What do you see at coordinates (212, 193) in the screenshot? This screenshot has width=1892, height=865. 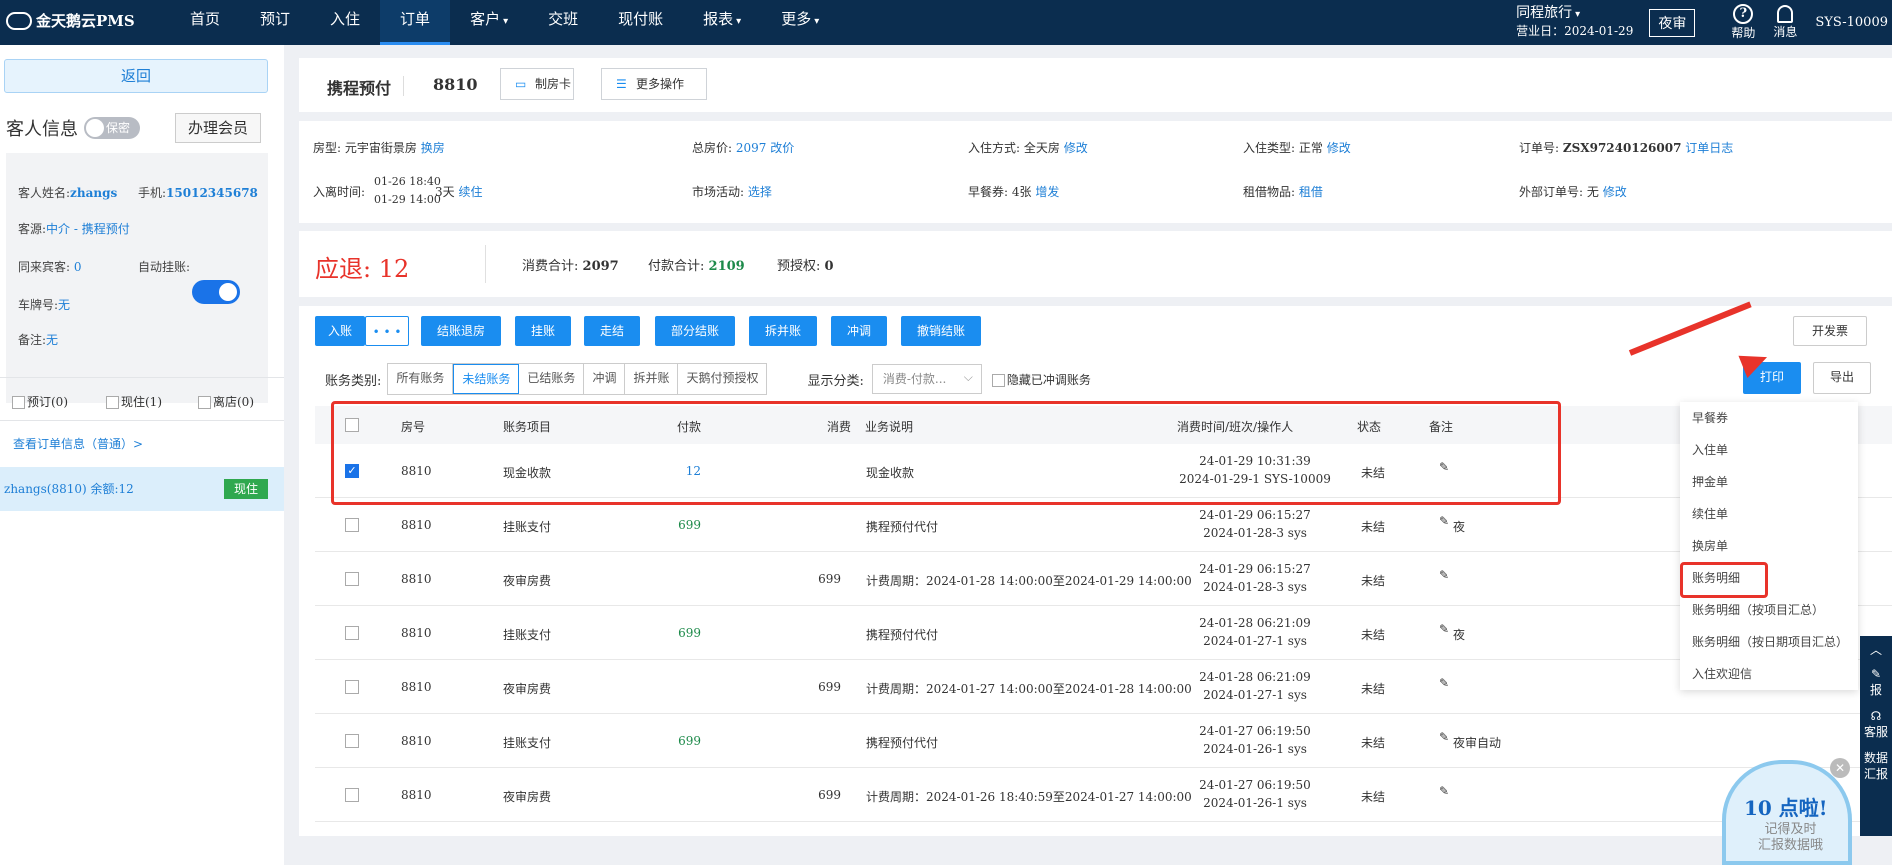 I see `guest-phone: 15012345678` at bounding box center [212, 193].